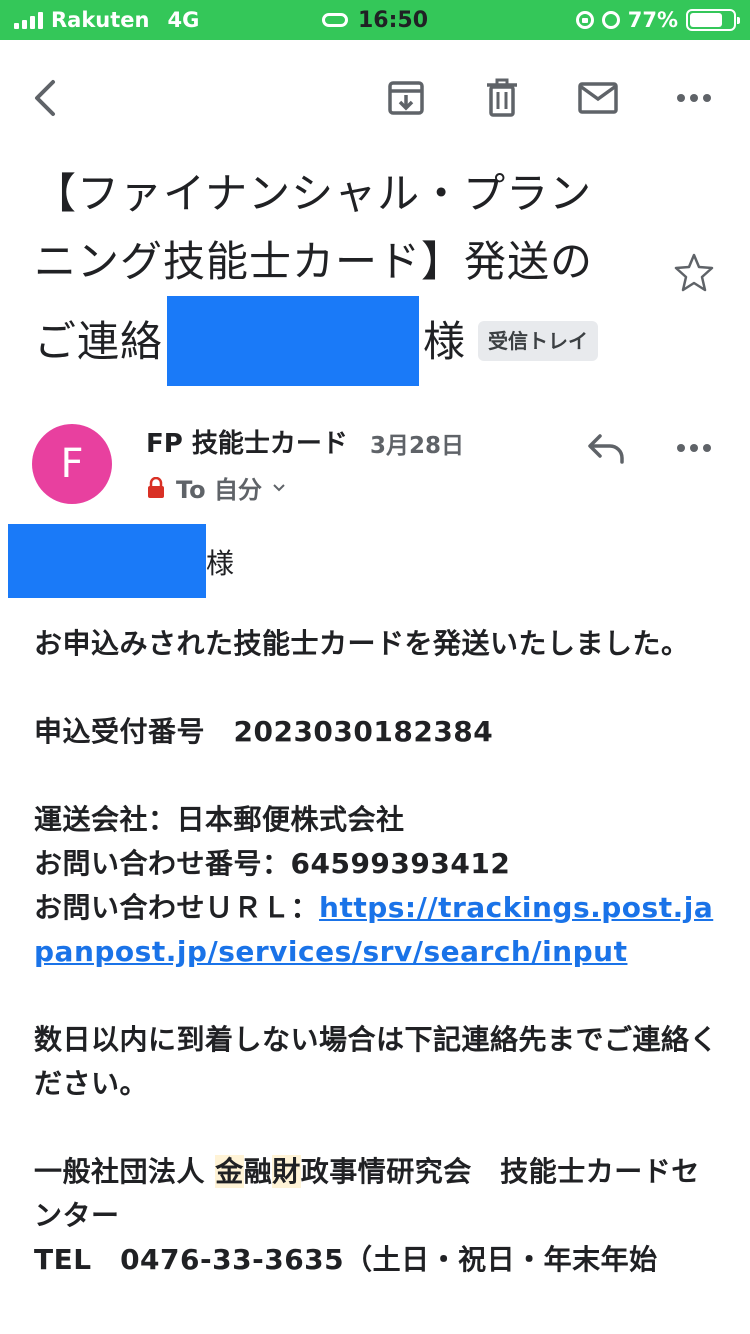 Image resolution: width=750 pixels, height=1334 pixels. Describe the element at coordinates (272, 863) in the screenshot. I see `inquiry-number: お問い合わせ番号：64599393412` at that location.